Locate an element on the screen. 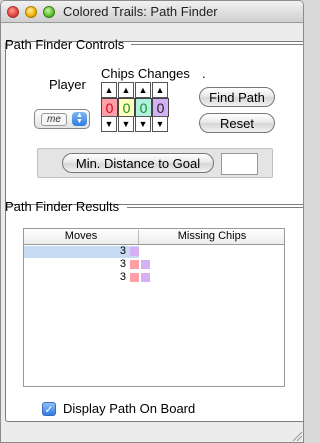 The height and width of the screenshot is (443, 320). min-distance-field is located at coordinates (239, 164).